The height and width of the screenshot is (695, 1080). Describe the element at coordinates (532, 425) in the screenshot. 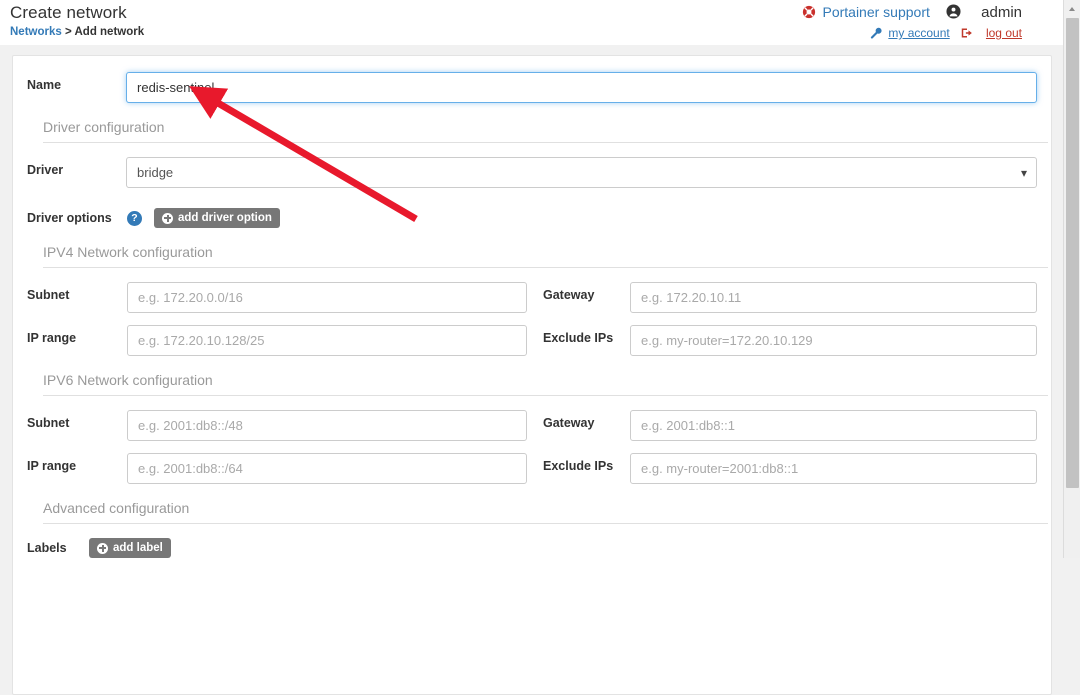

I see `ipv6-subnet-gateway-row: Subnet Gateway` at that location.